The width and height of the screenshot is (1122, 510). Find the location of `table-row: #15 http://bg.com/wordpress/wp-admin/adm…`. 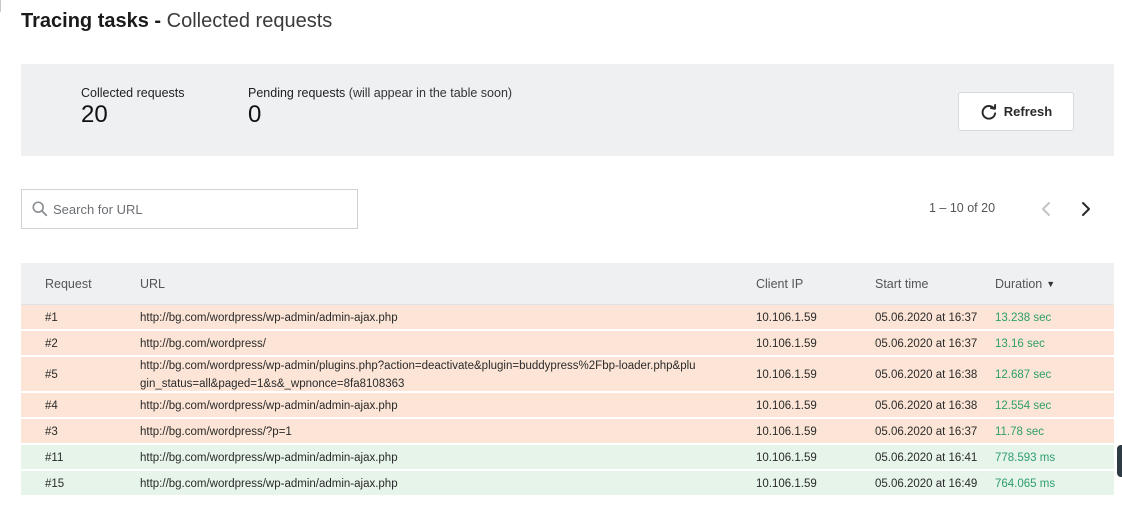

table-row: #15 http://bg.com/wordpress/wp-admin/adm… is located at coordinates (567, 484).